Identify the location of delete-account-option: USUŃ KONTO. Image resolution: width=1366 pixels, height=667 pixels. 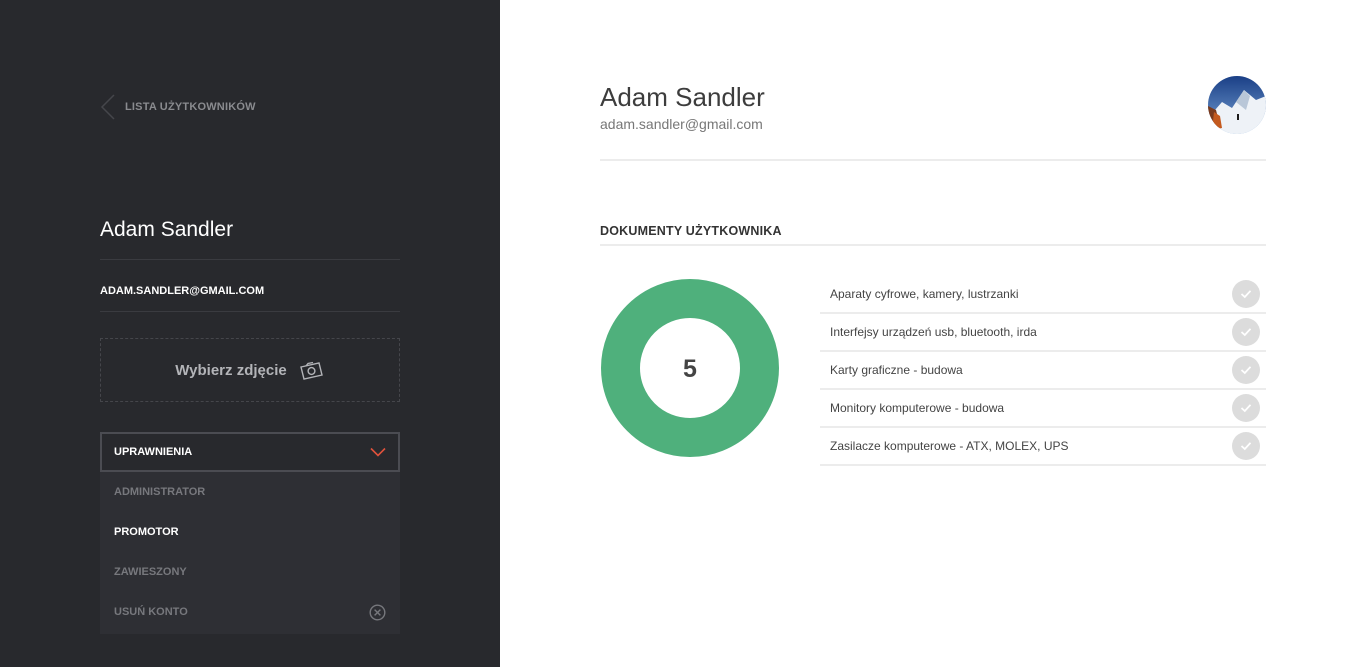
(250, 612).